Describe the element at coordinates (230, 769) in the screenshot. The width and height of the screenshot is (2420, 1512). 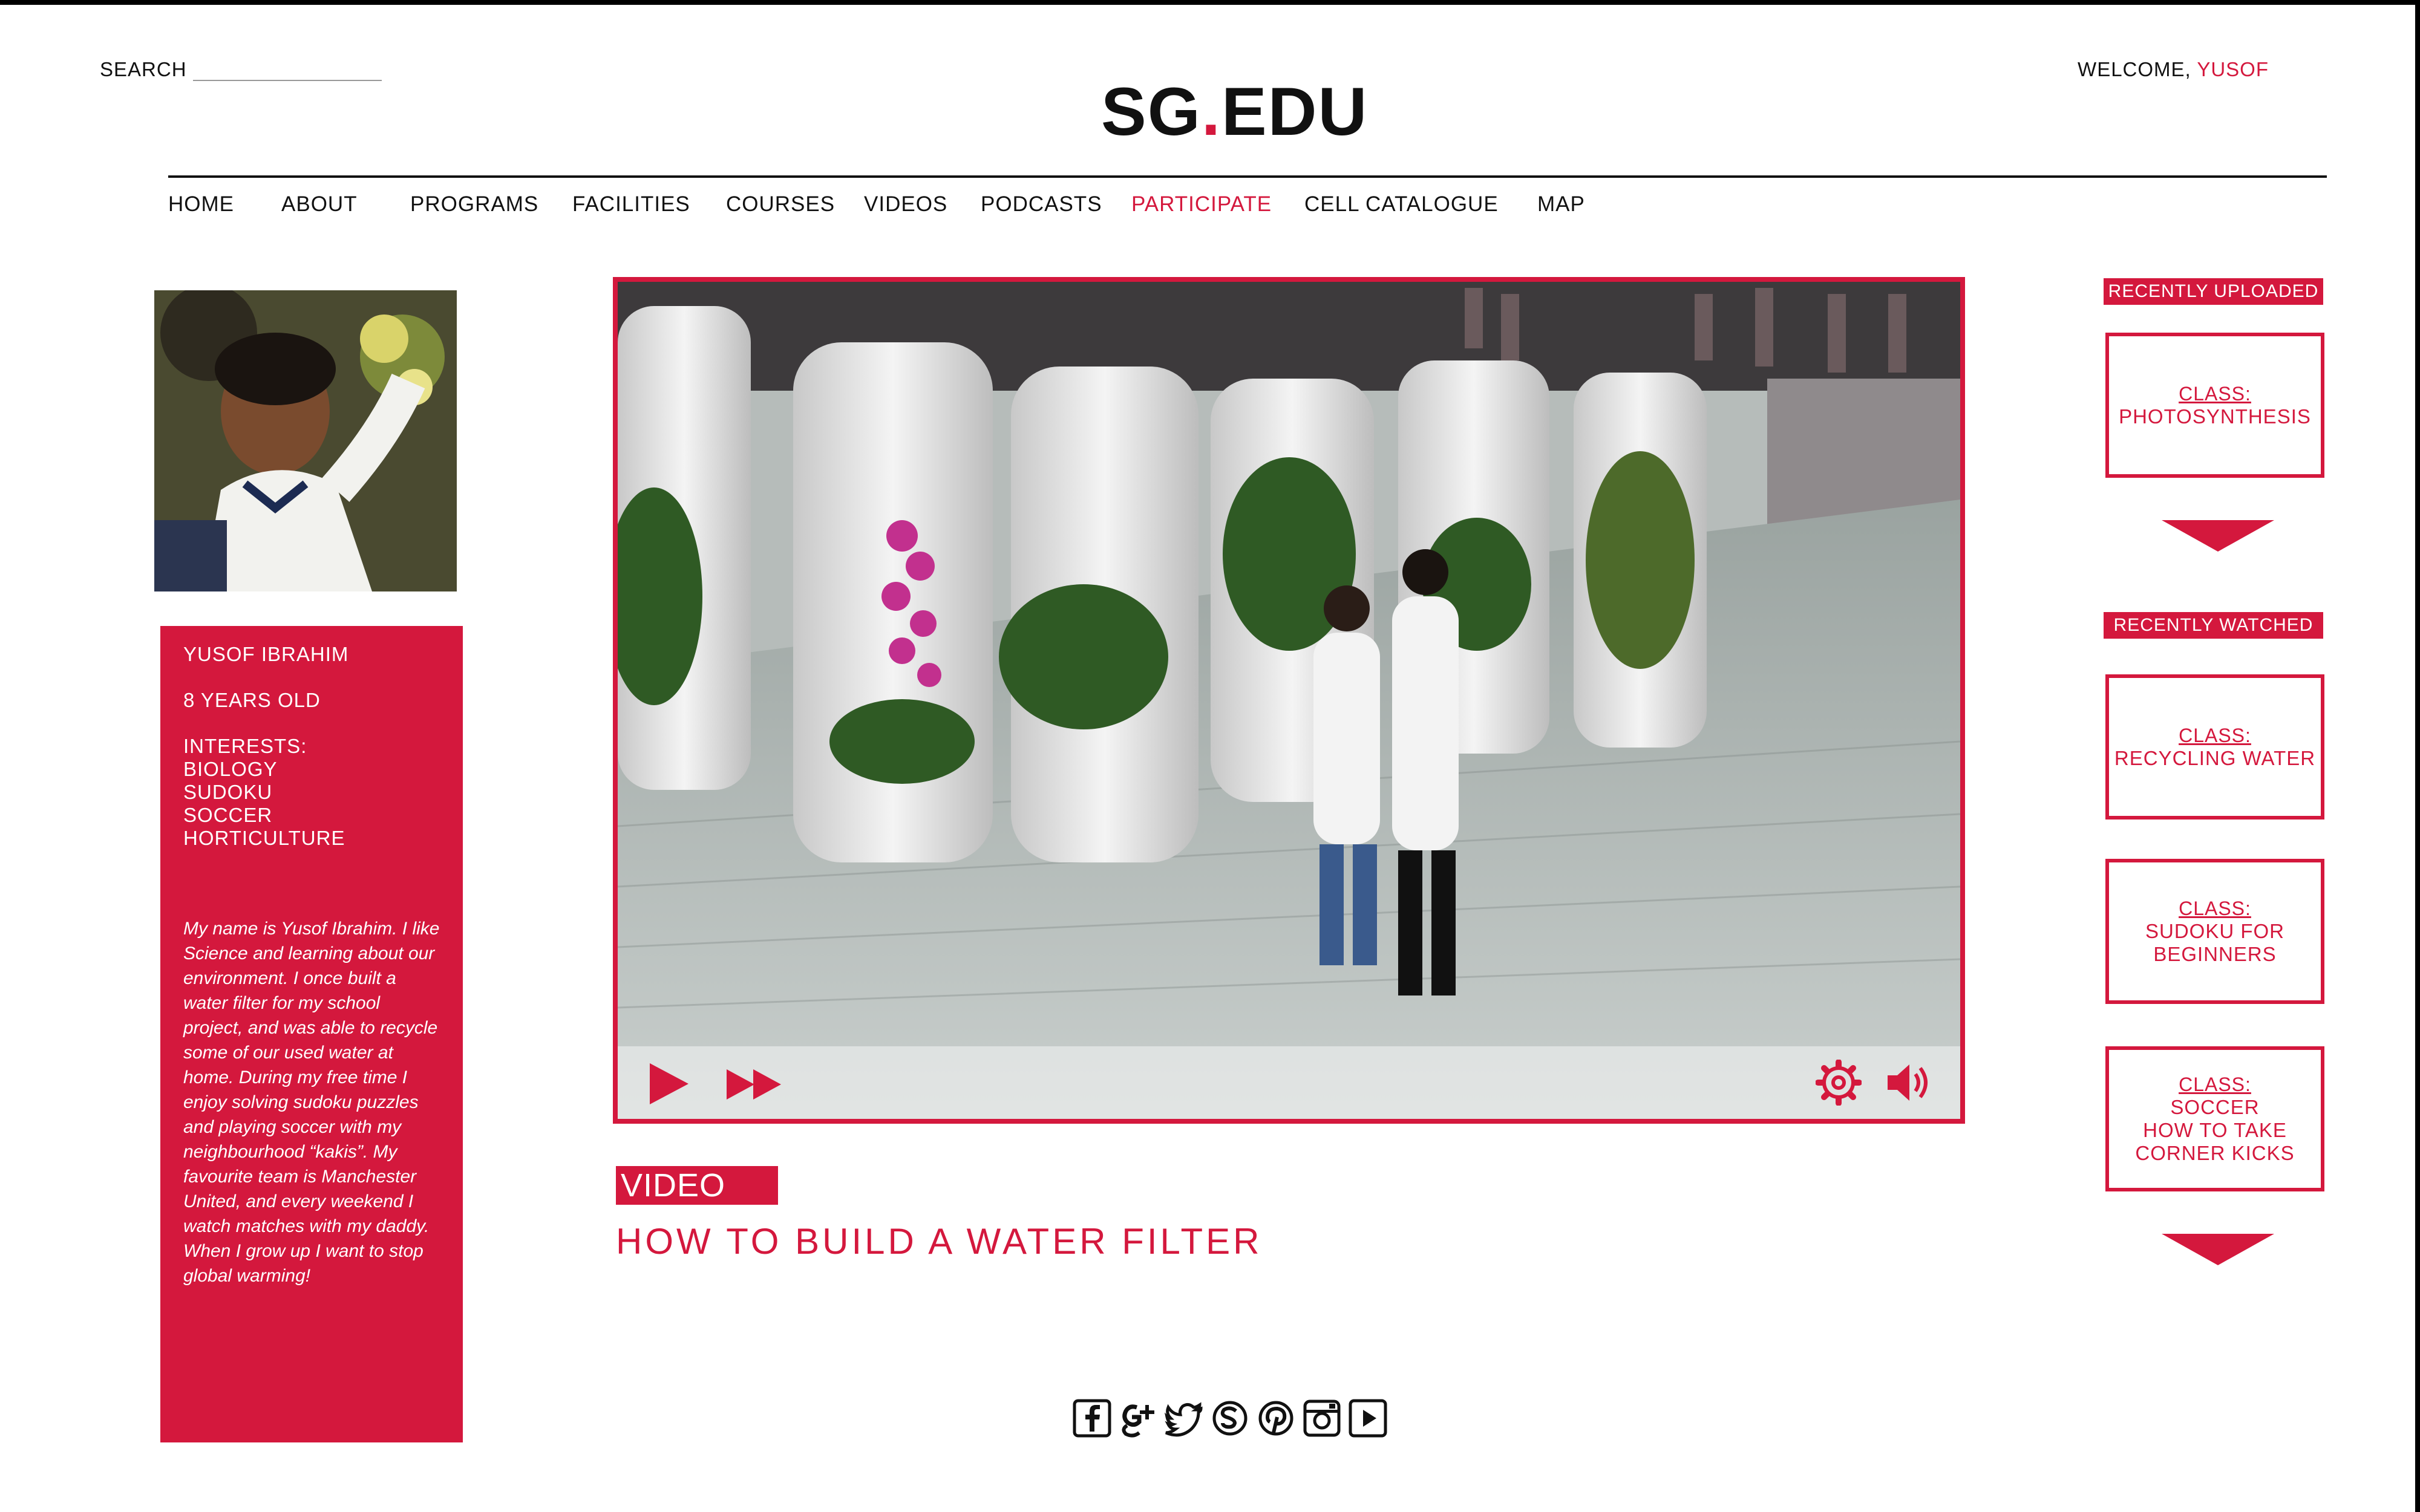
I see `profile-interest: BIOLOGY` at that location.